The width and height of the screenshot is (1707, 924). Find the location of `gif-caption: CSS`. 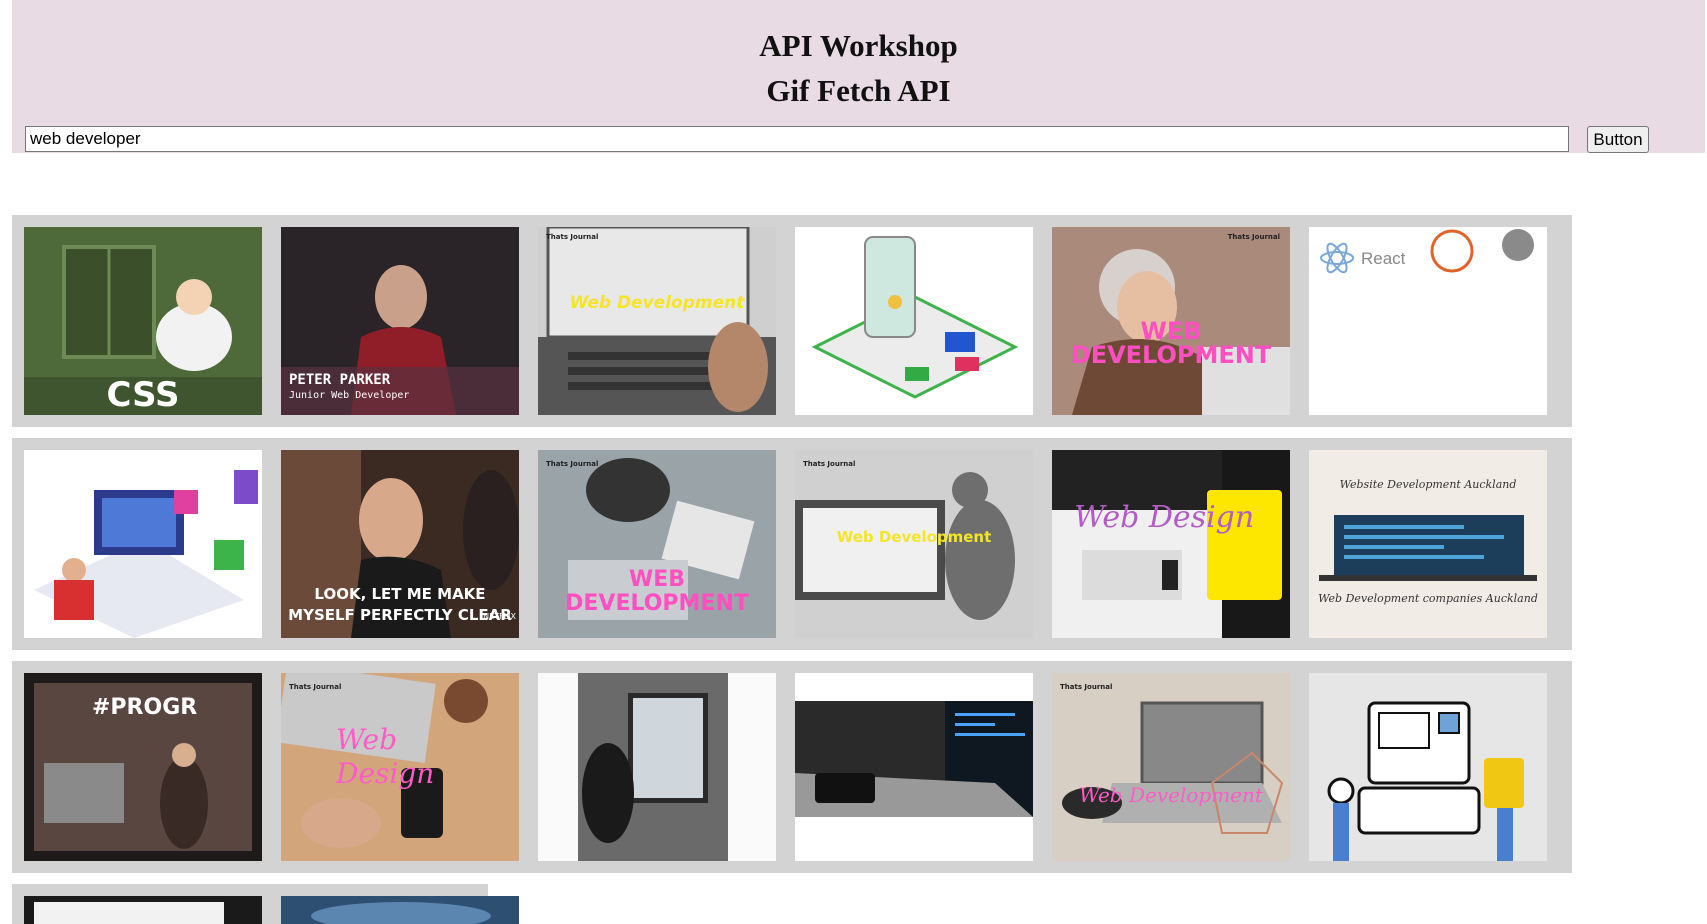

gif-caption: CSS is located at coordinates (143, 395).